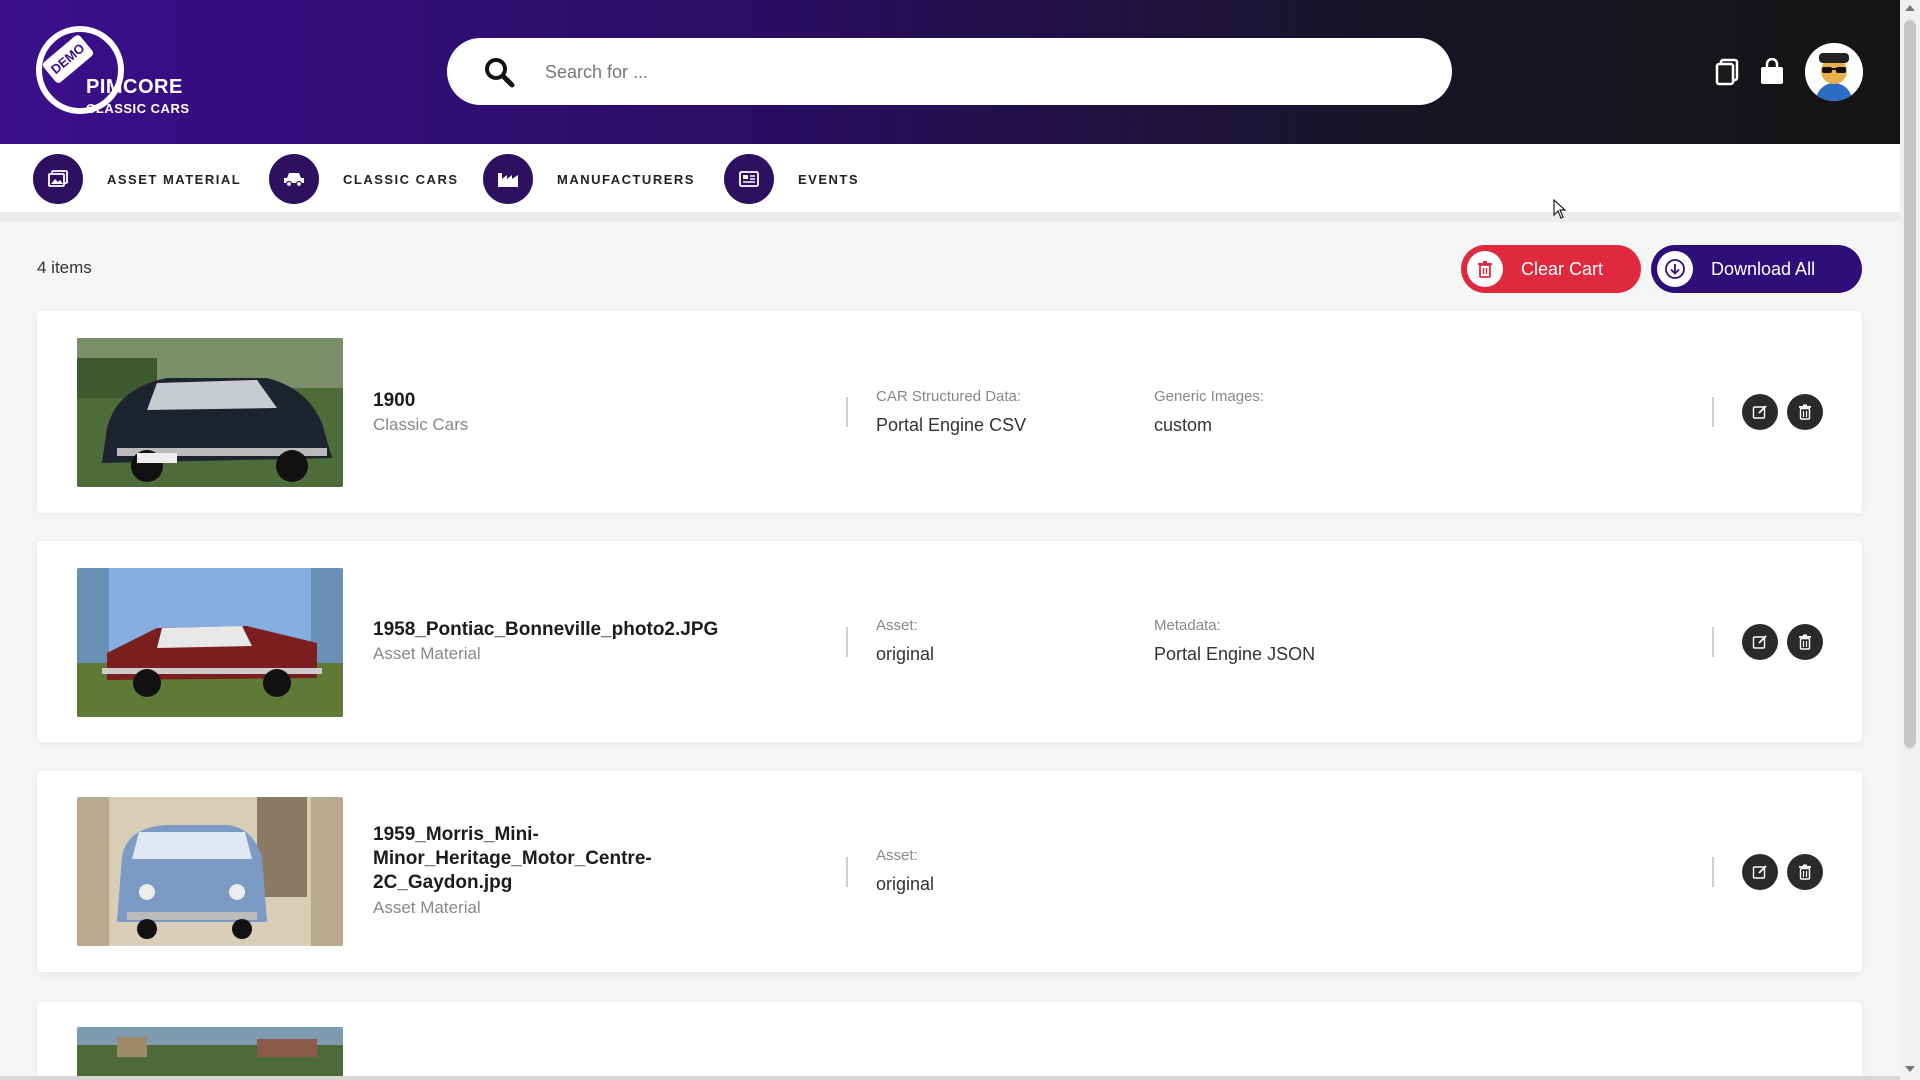  I want to click on nav-label: ASSET MATERIAL, so click(174, 179).